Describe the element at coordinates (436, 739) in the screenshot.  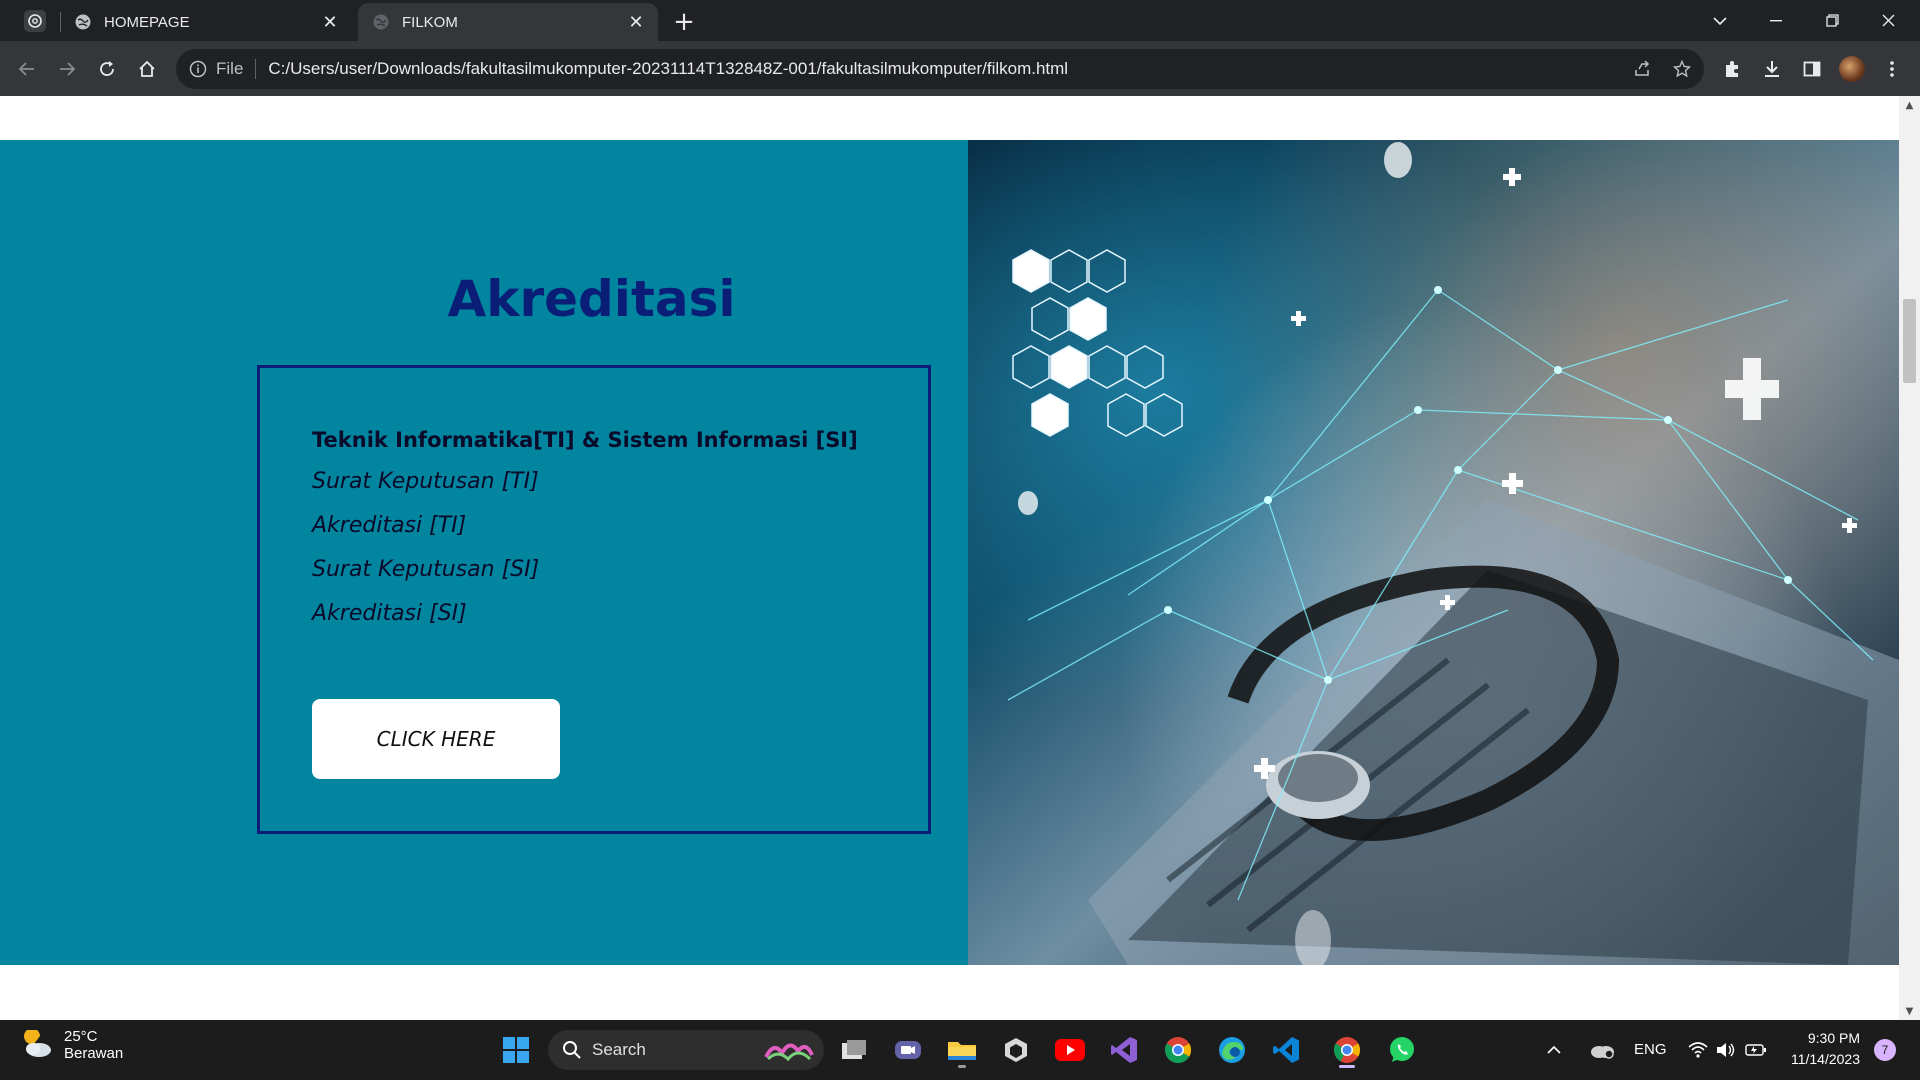
I see `click-here-button: CLICK HERE` at that location.